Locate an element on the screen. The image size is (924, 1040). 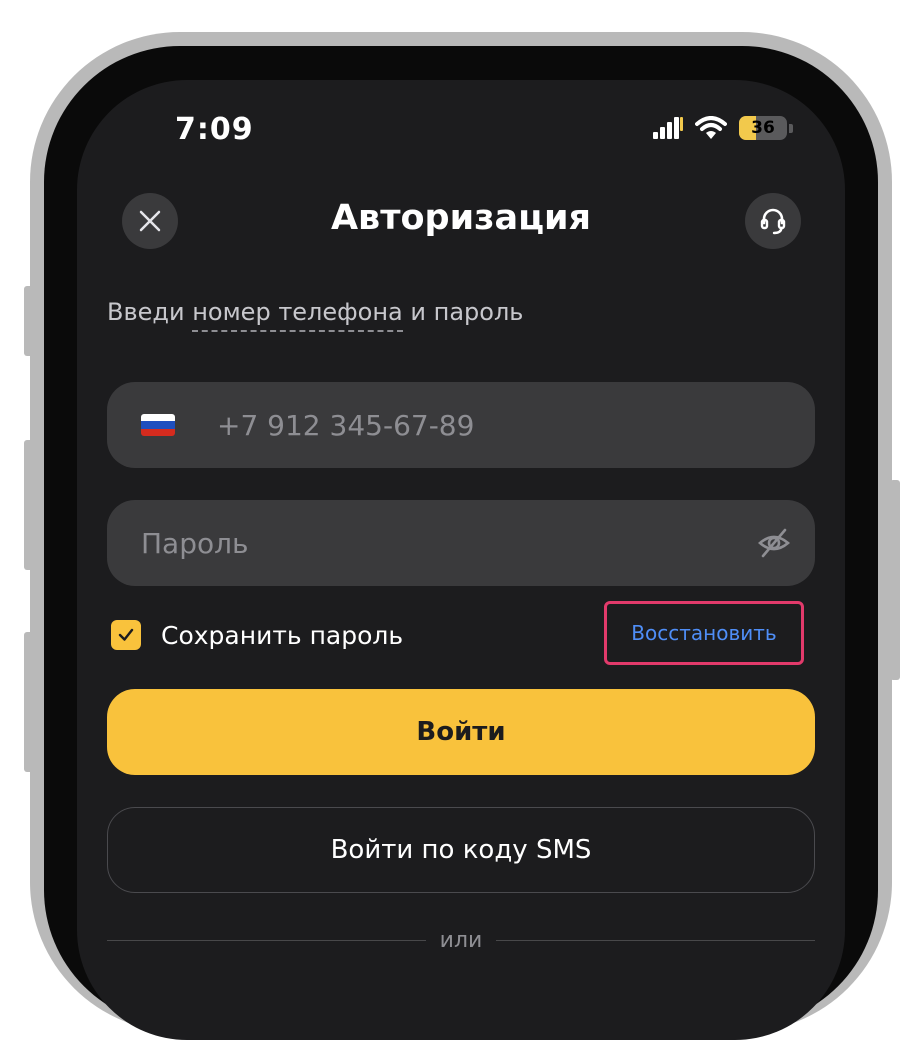
side-button-mute is located at coordinates (29, 321).